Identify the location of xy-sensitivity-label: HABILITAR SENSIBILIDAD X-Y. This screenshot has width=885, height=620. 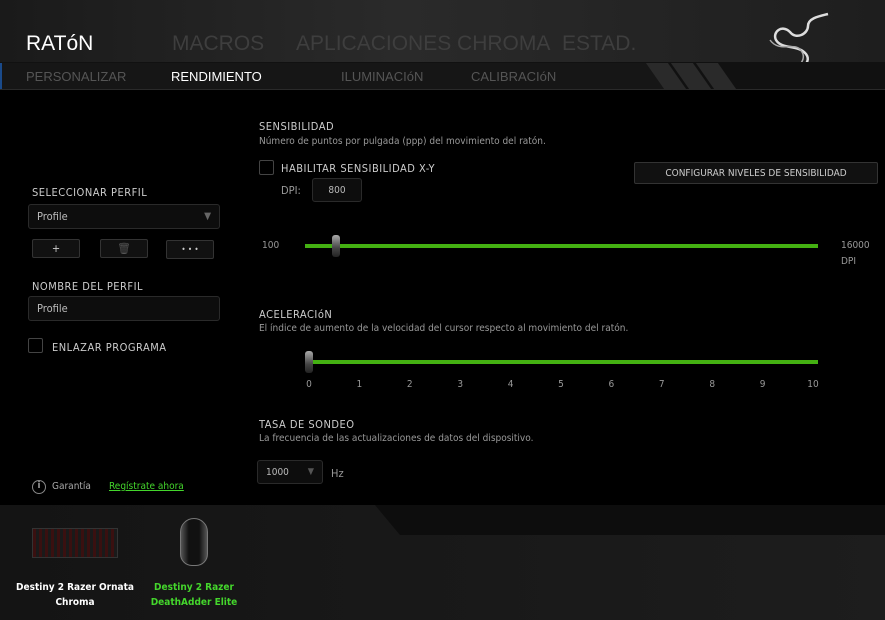
(358, 168).